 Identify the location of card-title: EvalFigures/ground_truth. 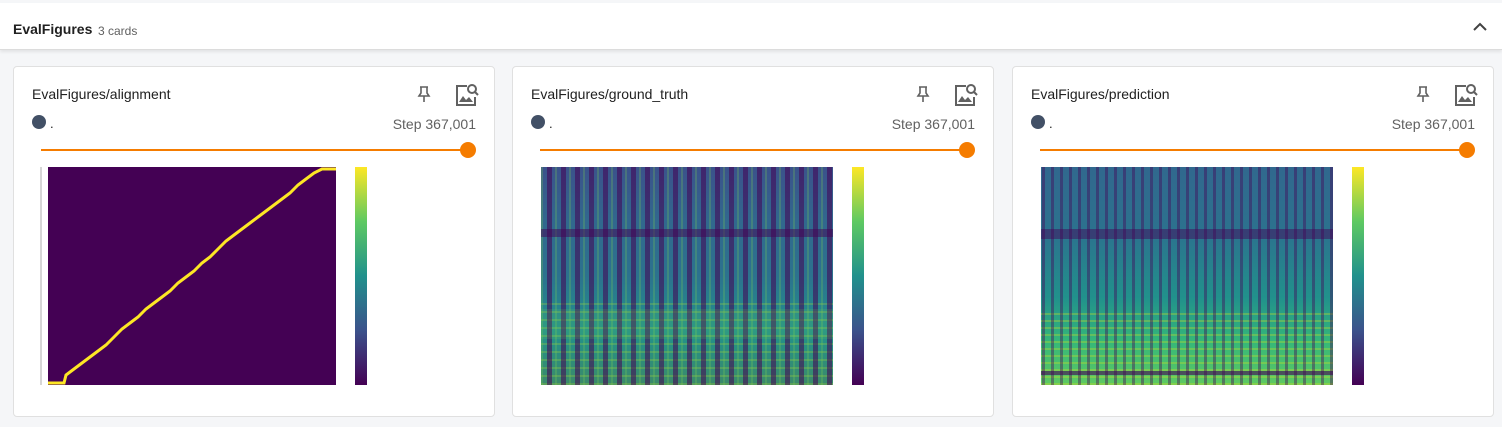
(610, 94).